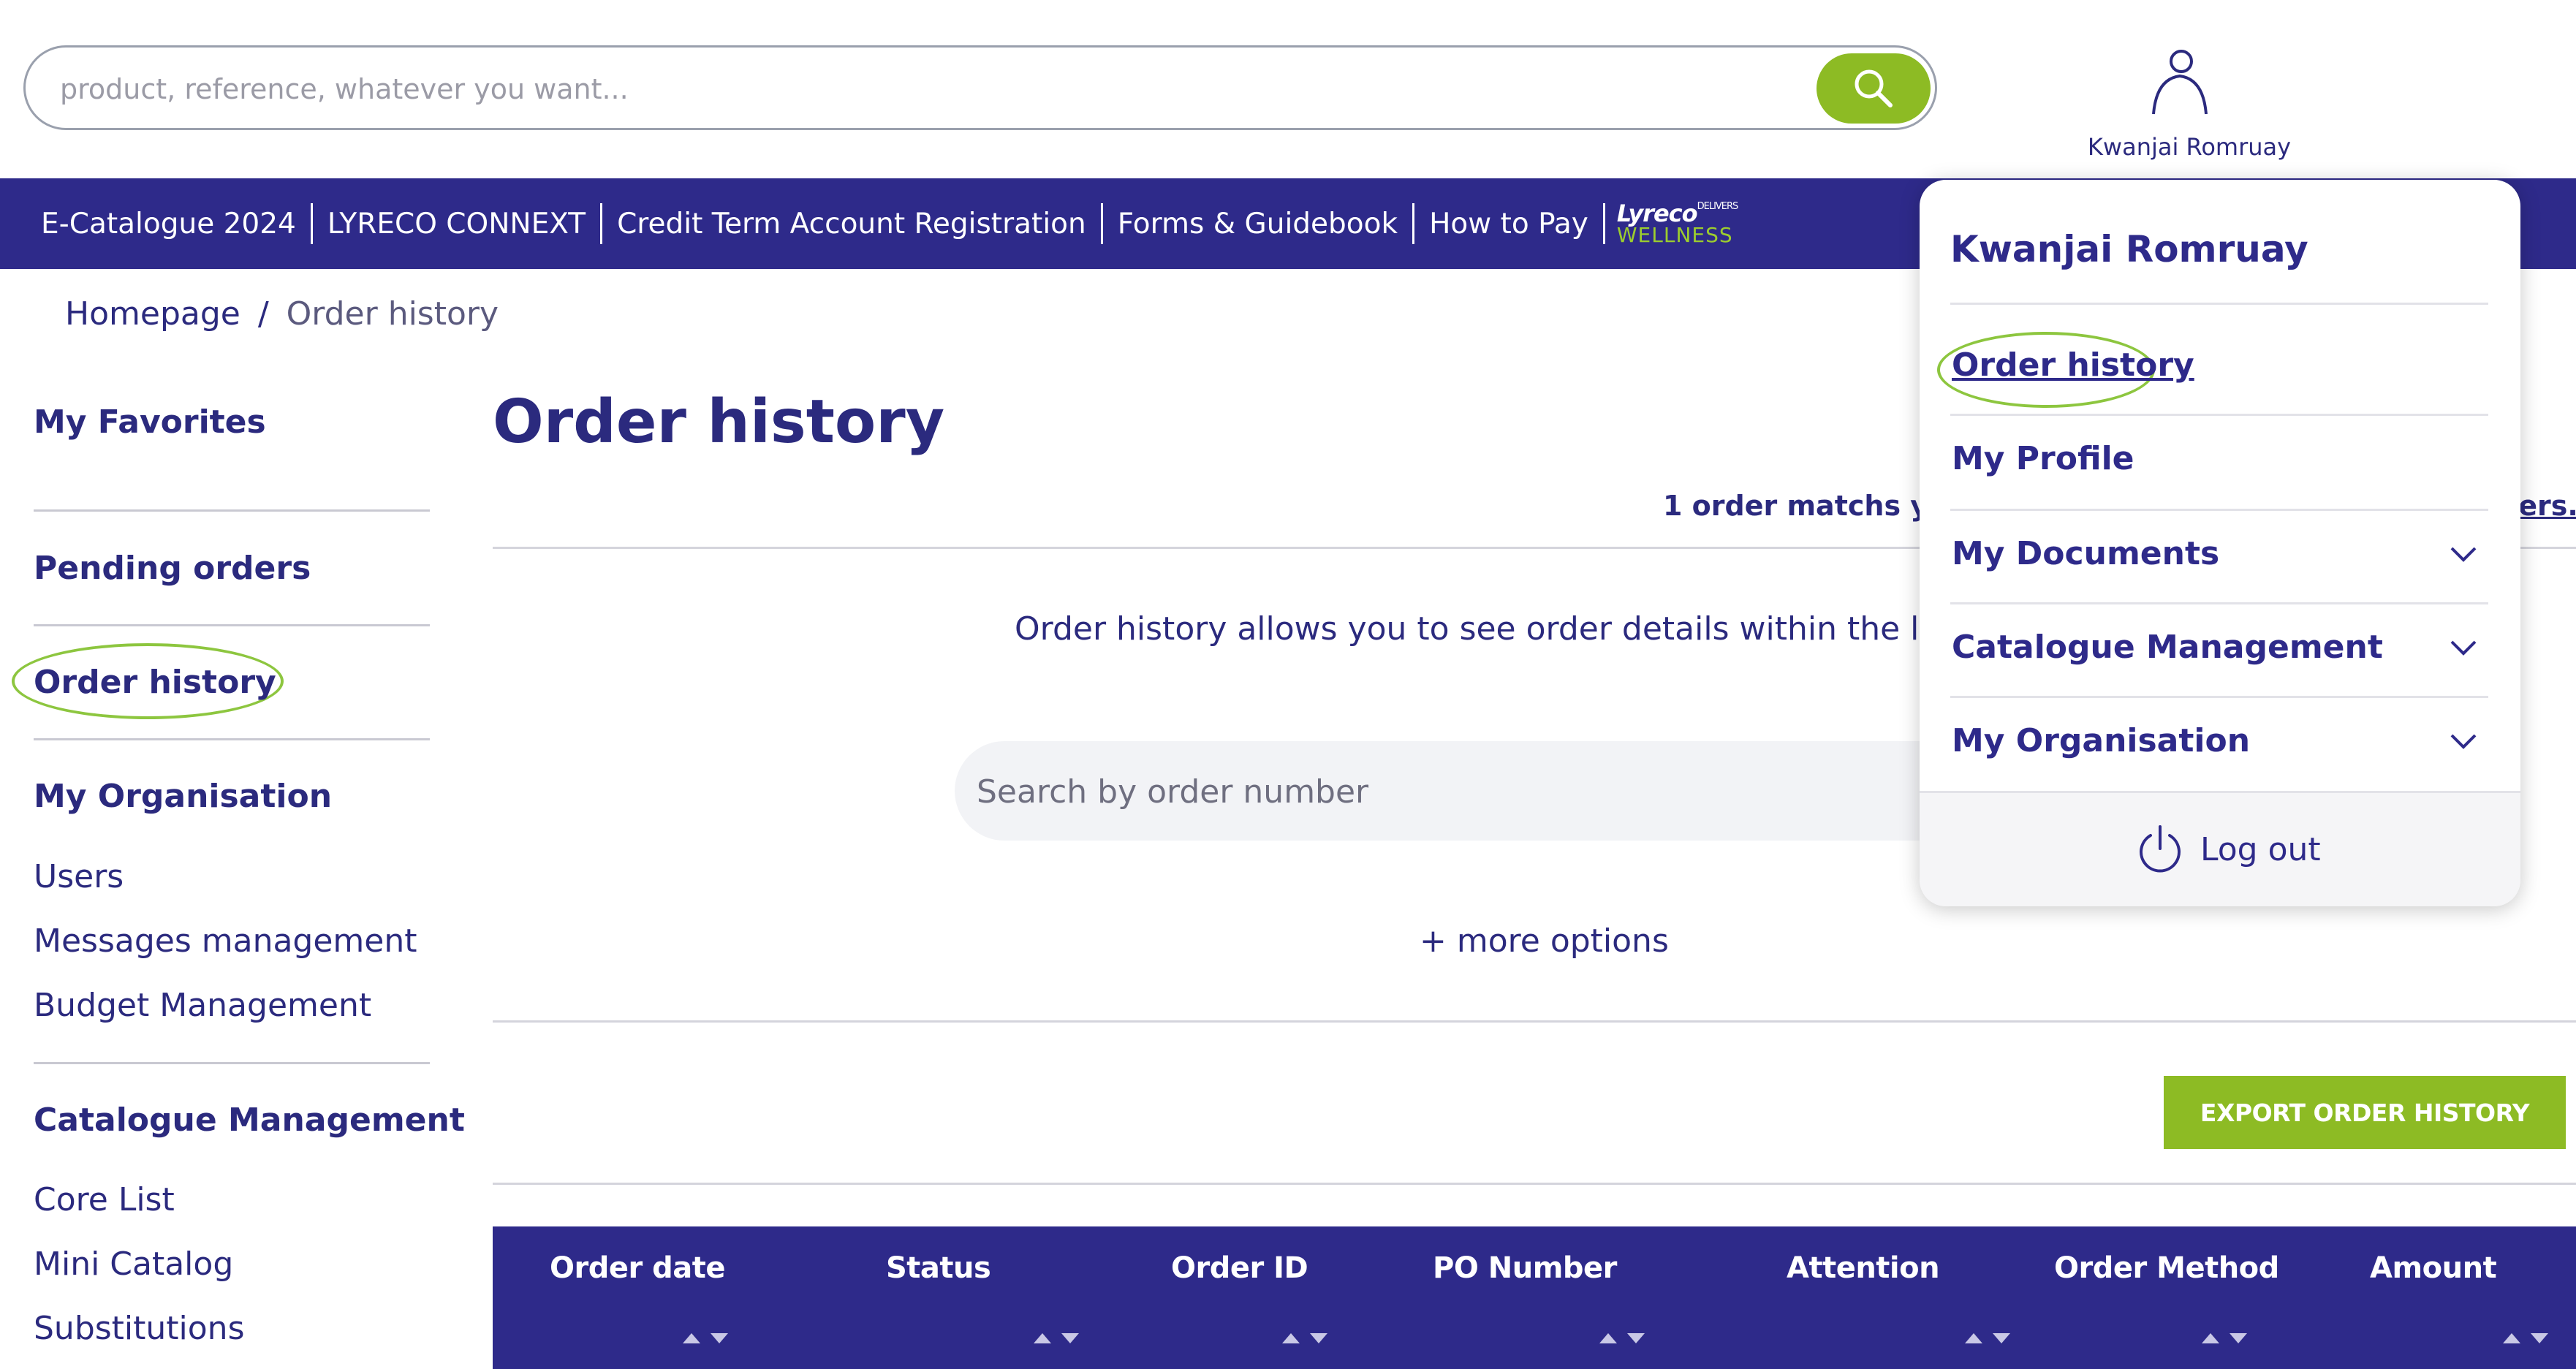  What do you see at coordinates (719, 422) in the screenshot?
I see `page-title: Order history` at bounding box center [719, 422].